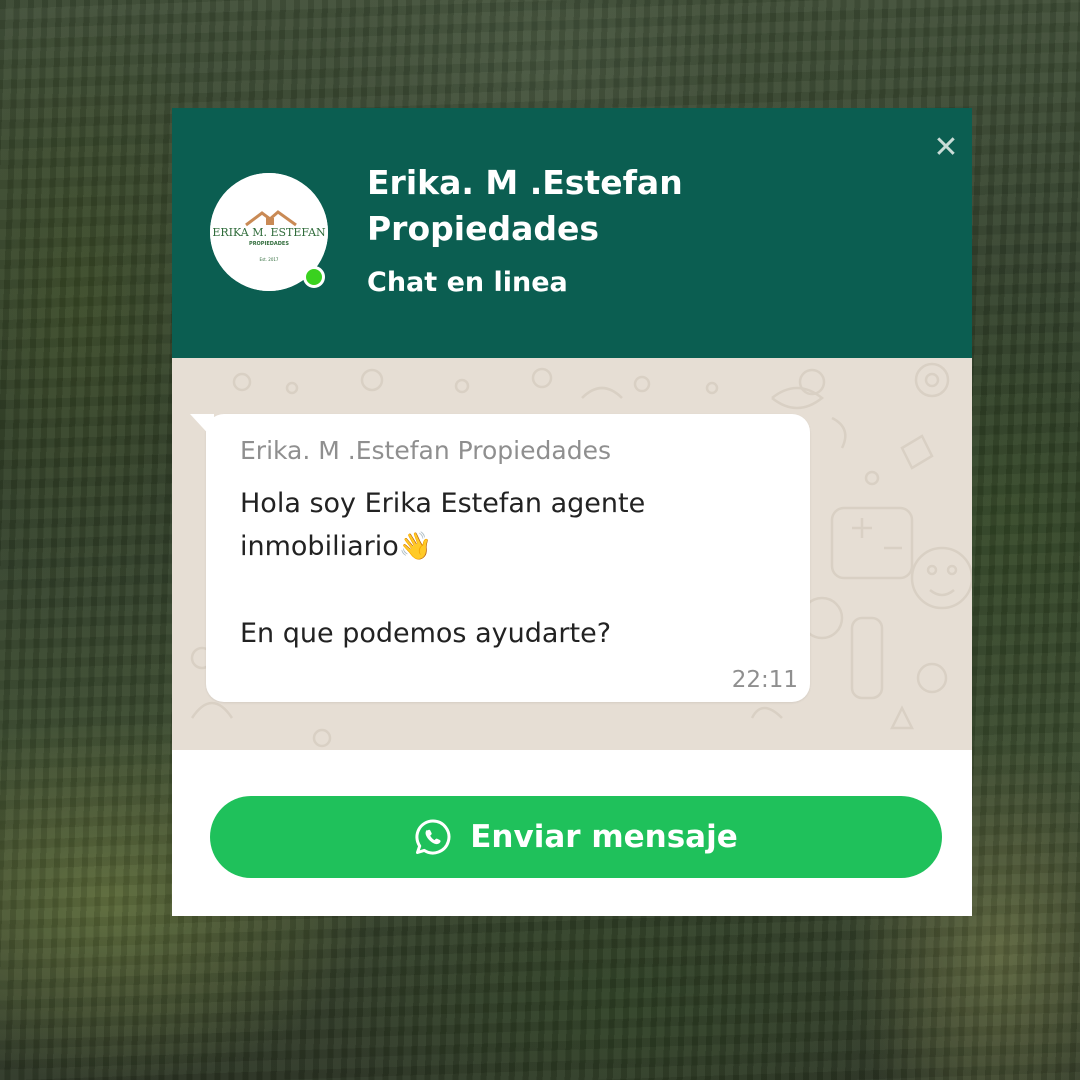 The width and height of the screenshot is (1080, 1080). I want to click on close-button: ✕, so click(946, 148).